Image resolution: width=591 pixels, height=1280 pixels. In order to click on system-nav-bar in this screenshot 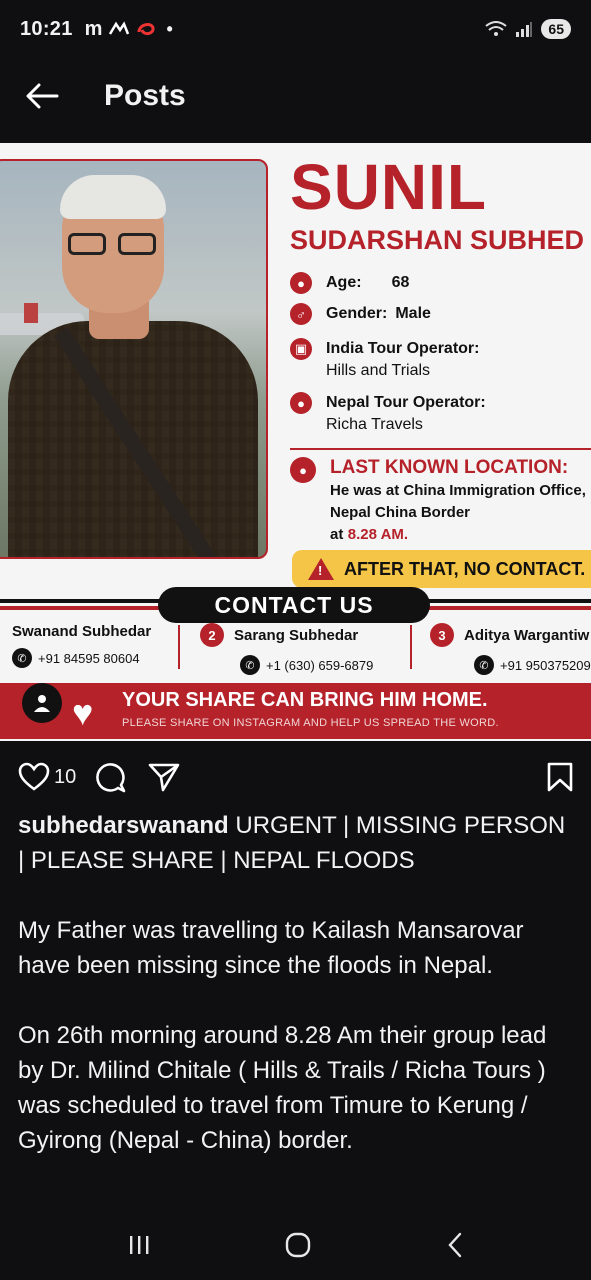, I will do `click(295, 1247)`.